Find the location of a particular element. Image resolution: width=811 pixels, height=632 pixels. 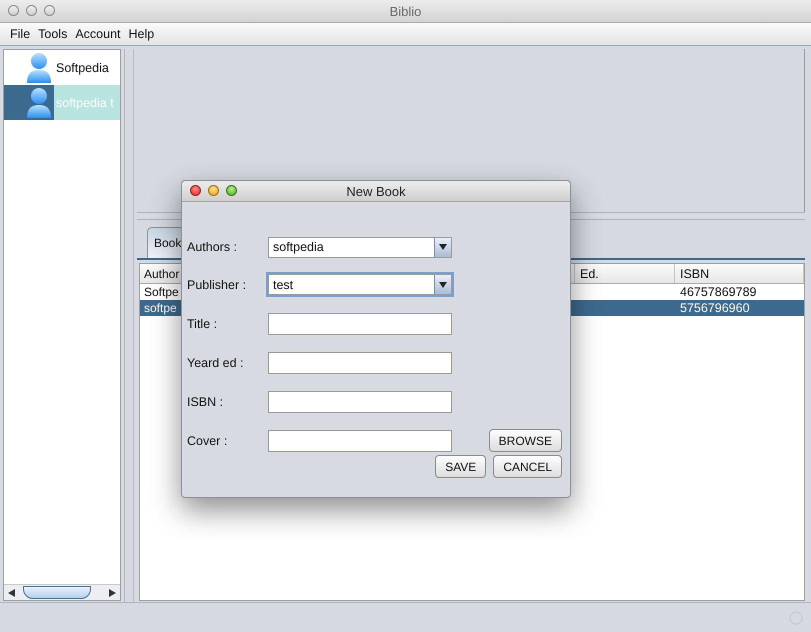

field-label: Cover : is located at coordinates (207, 441).